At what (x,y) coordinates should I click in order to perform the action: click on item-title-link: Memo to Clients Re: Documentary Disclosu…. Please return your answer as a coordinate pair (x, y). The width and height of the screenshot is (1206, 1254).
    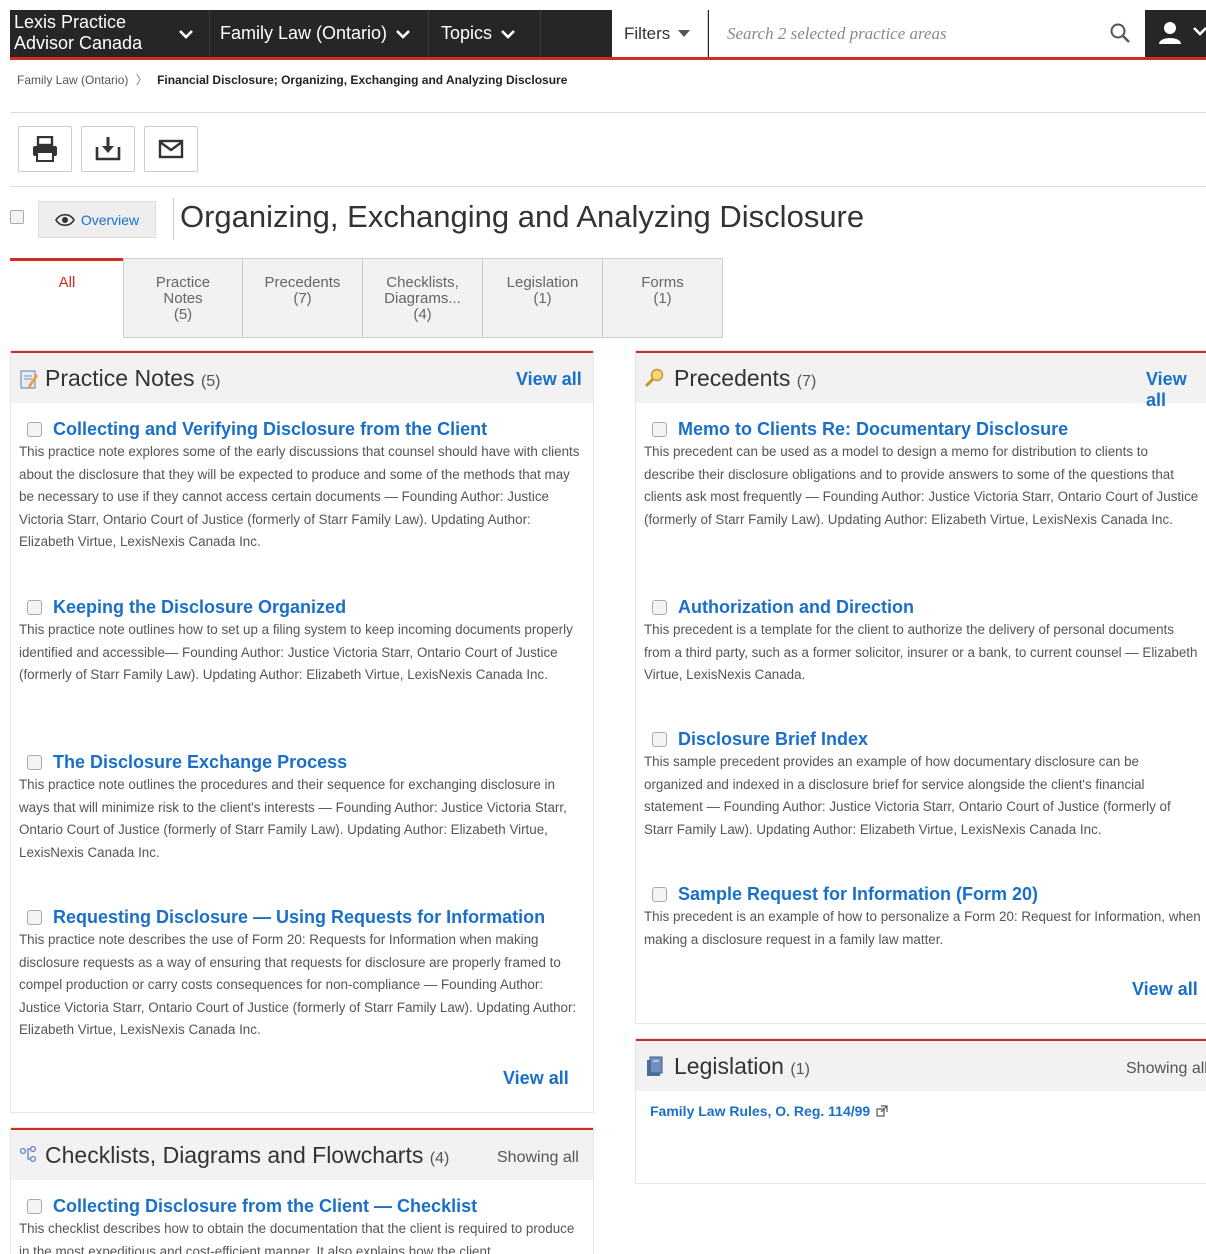
    Looking at the image, I should click on (873, 429).